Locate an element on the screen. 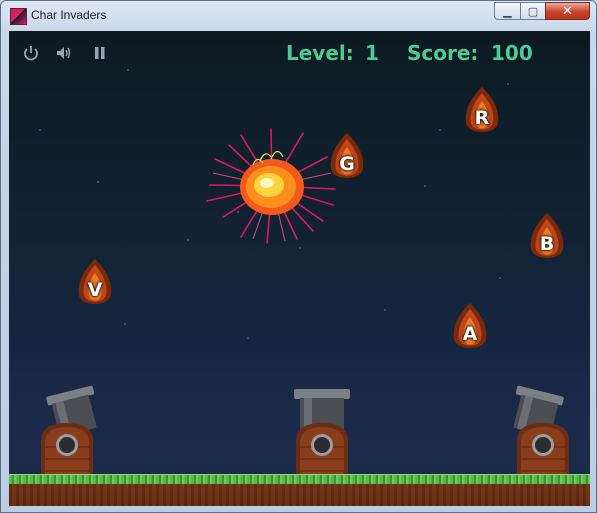 The image size is (597, 513). cannon-right is located at coordinates (543, 431).